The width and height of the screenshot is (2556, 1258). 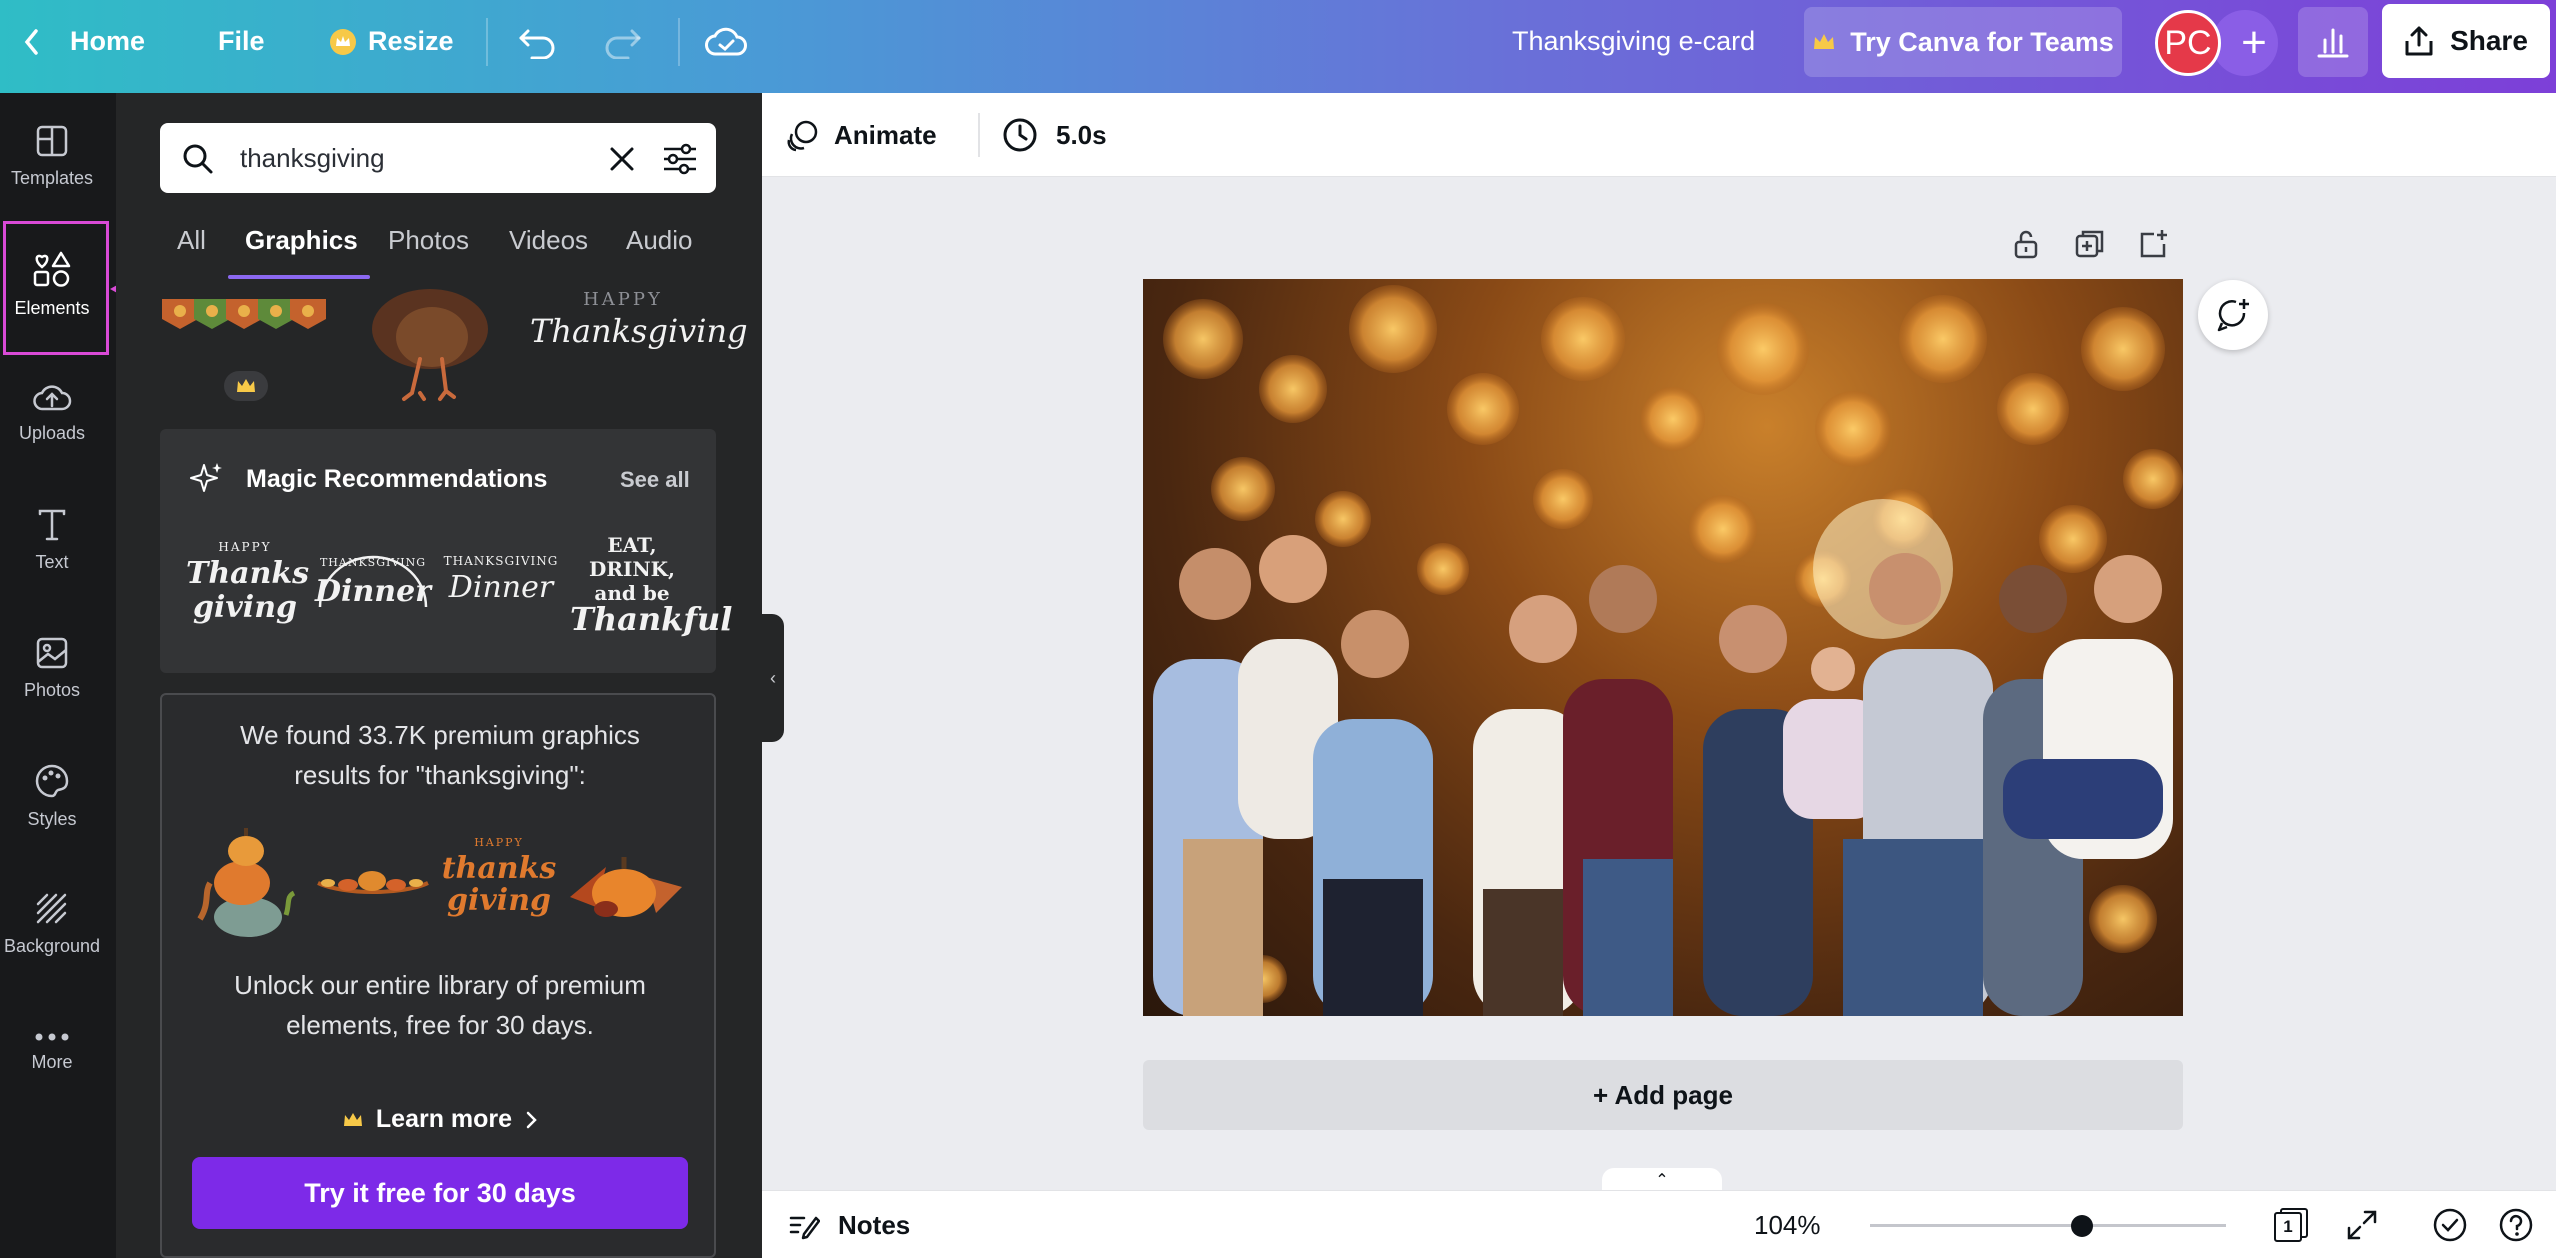 I want to click on editor-toolbar: Animate 5.0s, so click(x=1659, y=135).